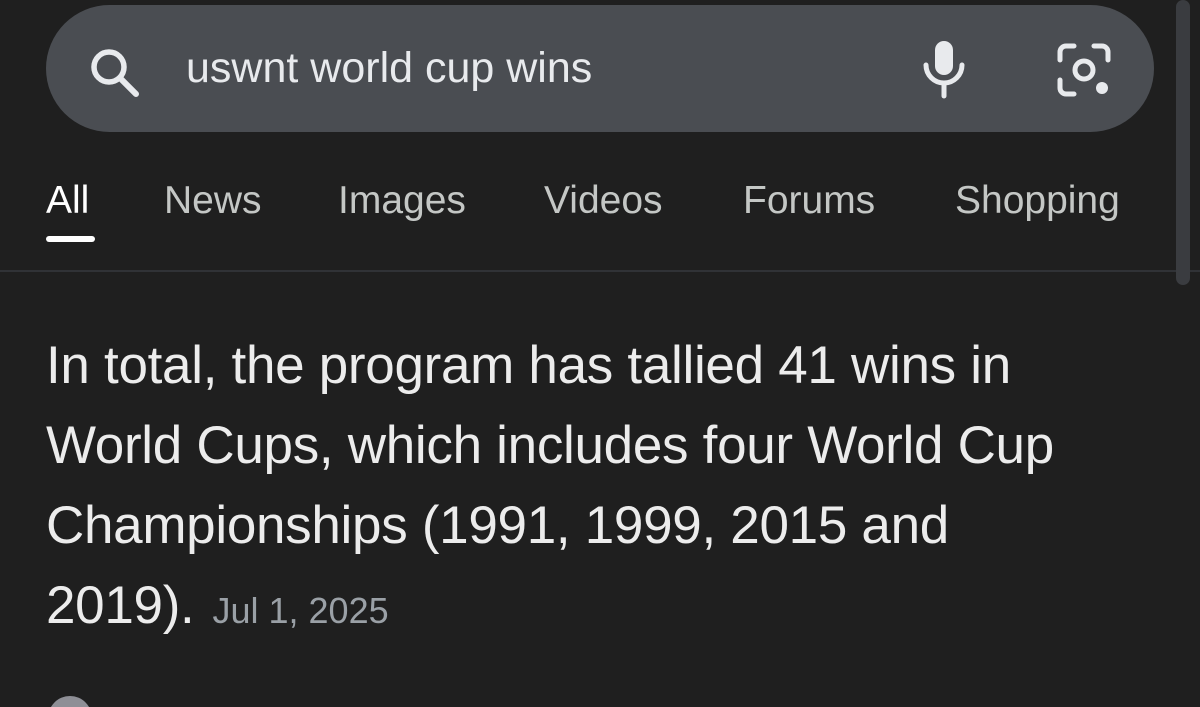  I want to click on tab-forums: Forums, so click(809, 201).